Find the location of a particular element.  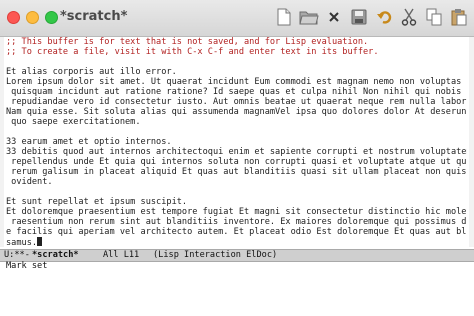

copy-icon is located at coordinates (434, 17).